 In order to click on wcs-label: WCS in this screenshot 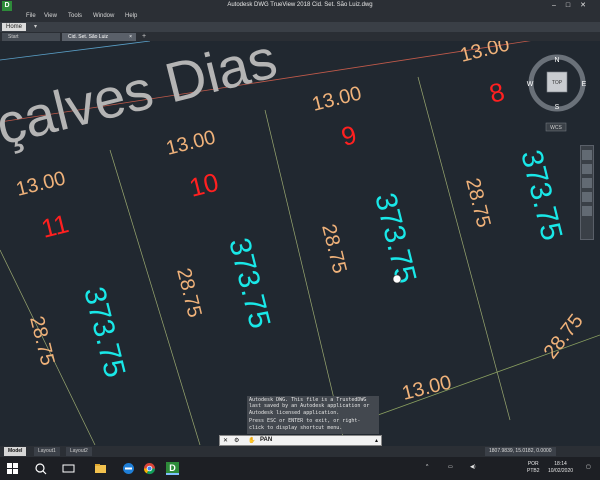, I will do `click(556, 128)`.